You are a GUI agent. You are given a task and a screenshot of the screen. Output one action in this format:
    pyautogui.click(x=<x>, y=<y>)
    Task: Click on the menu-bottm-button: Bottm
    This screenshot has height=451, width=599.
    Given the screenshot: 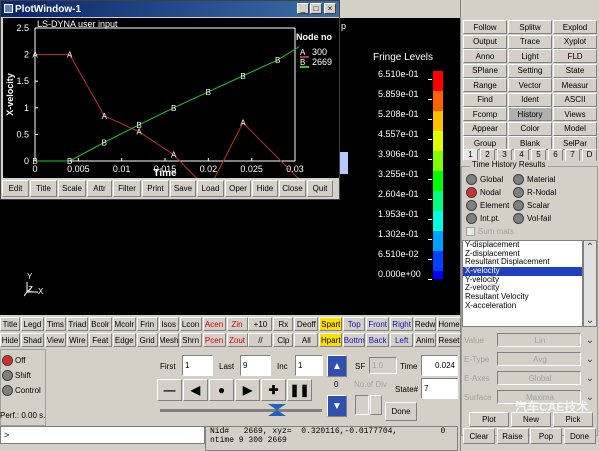 What is the action you would take?
    pyautogui.click(x=354, y=340)
    